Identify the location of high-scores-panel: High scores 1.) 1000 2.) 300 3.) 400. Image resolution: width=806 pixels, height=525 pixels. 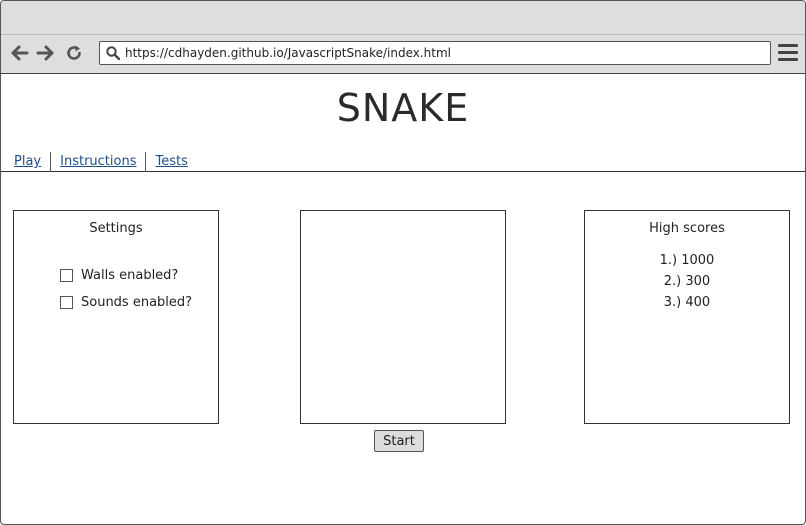
(687, 317).